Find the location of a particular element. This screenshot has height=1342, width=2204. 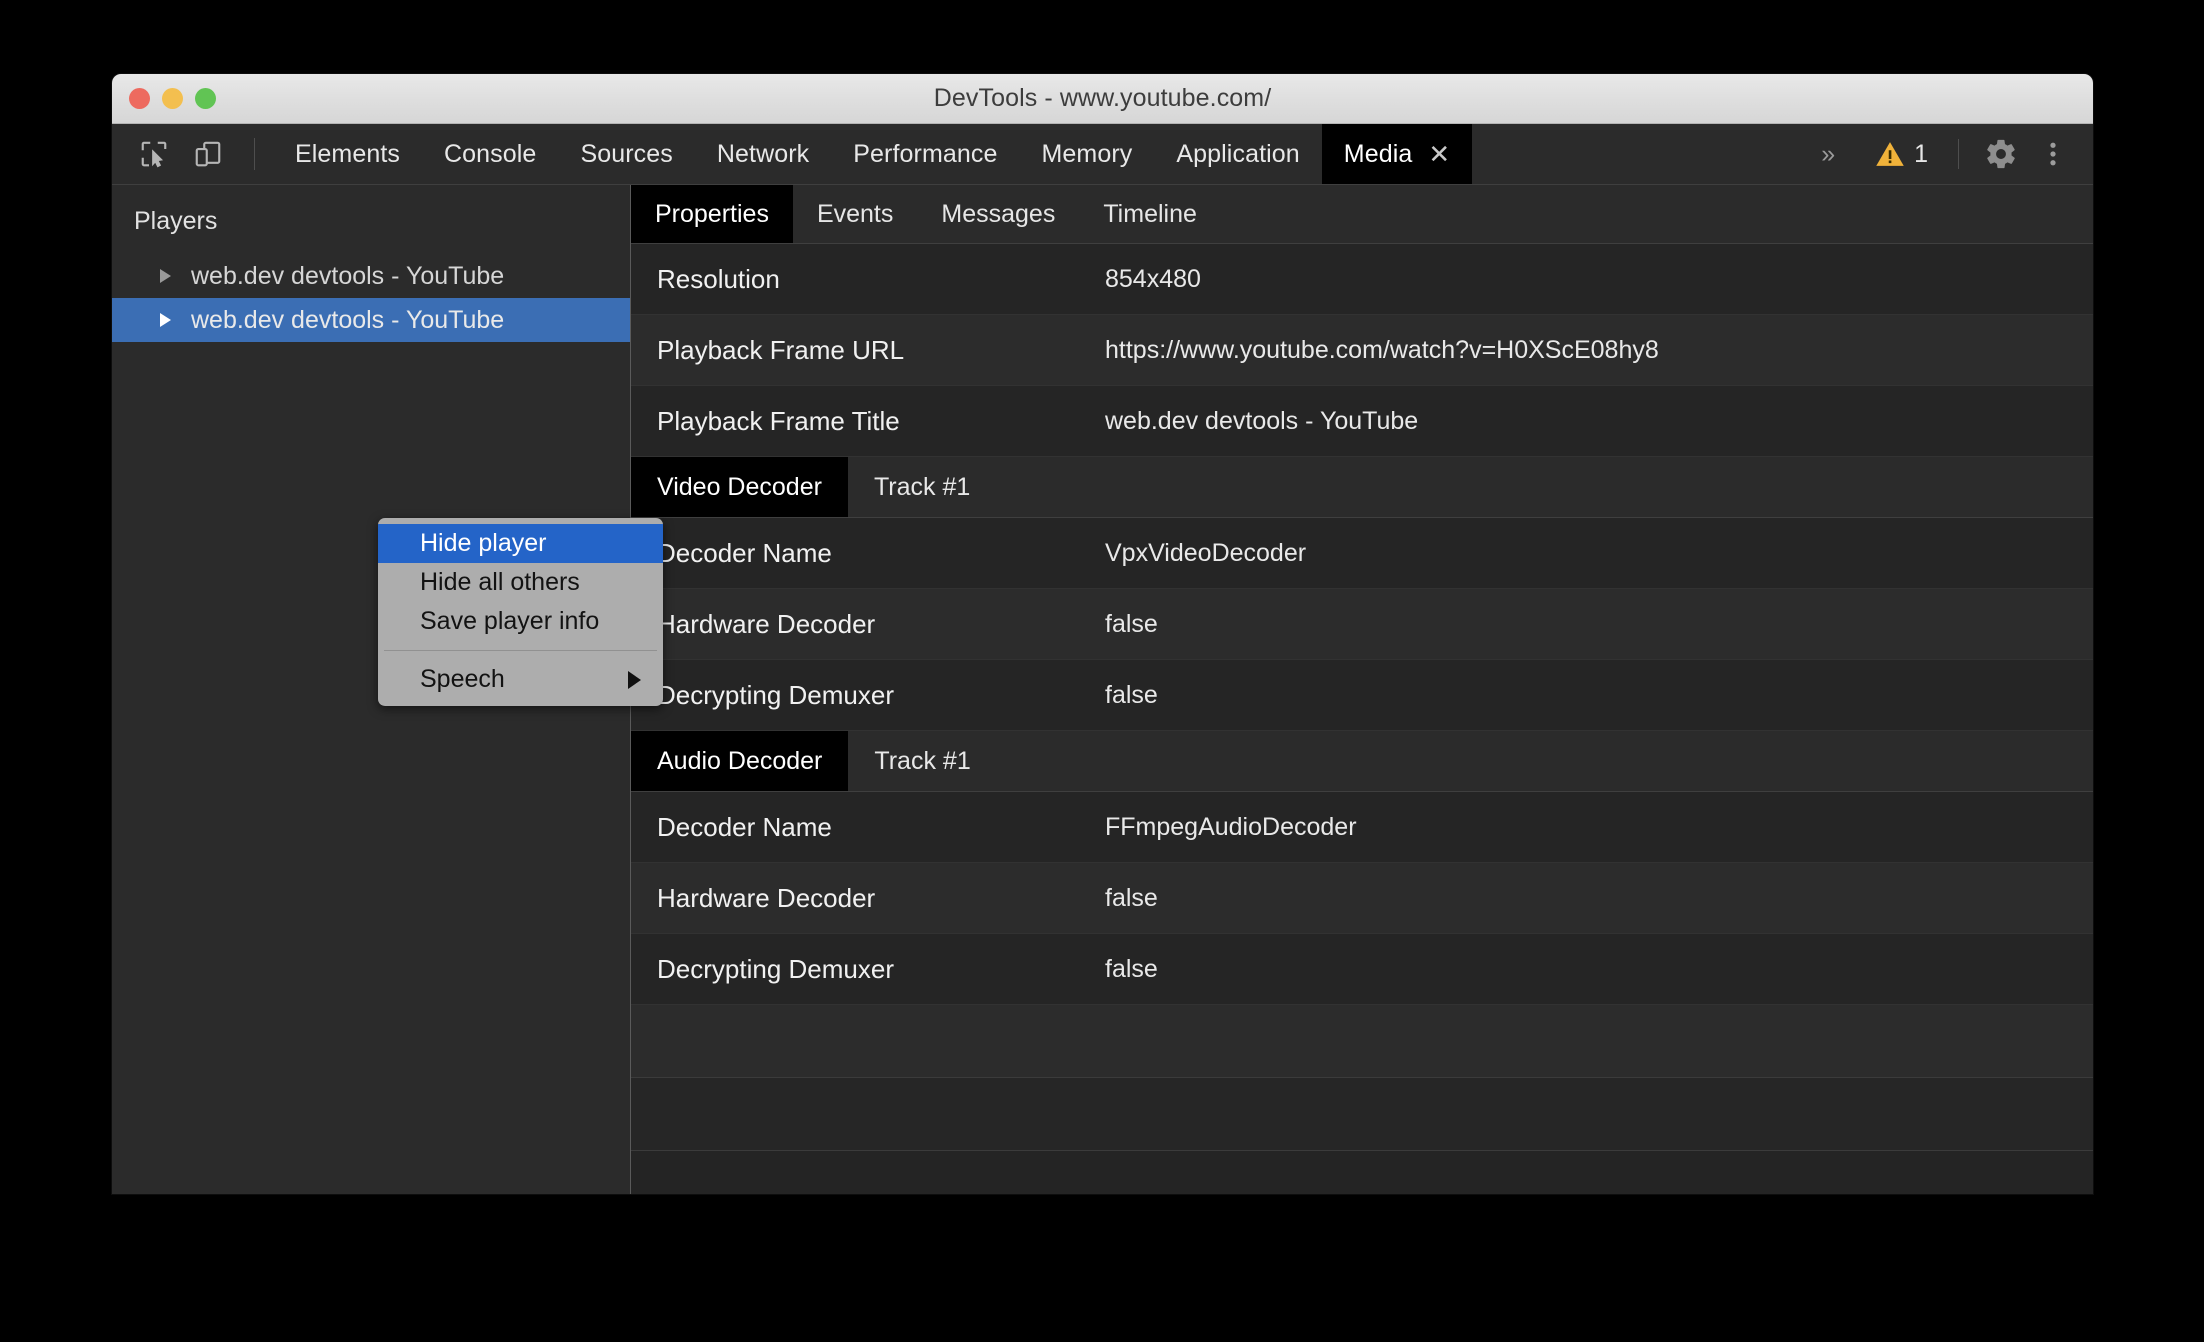

tab-memory: Memory is located at coordinates (1086, 154).